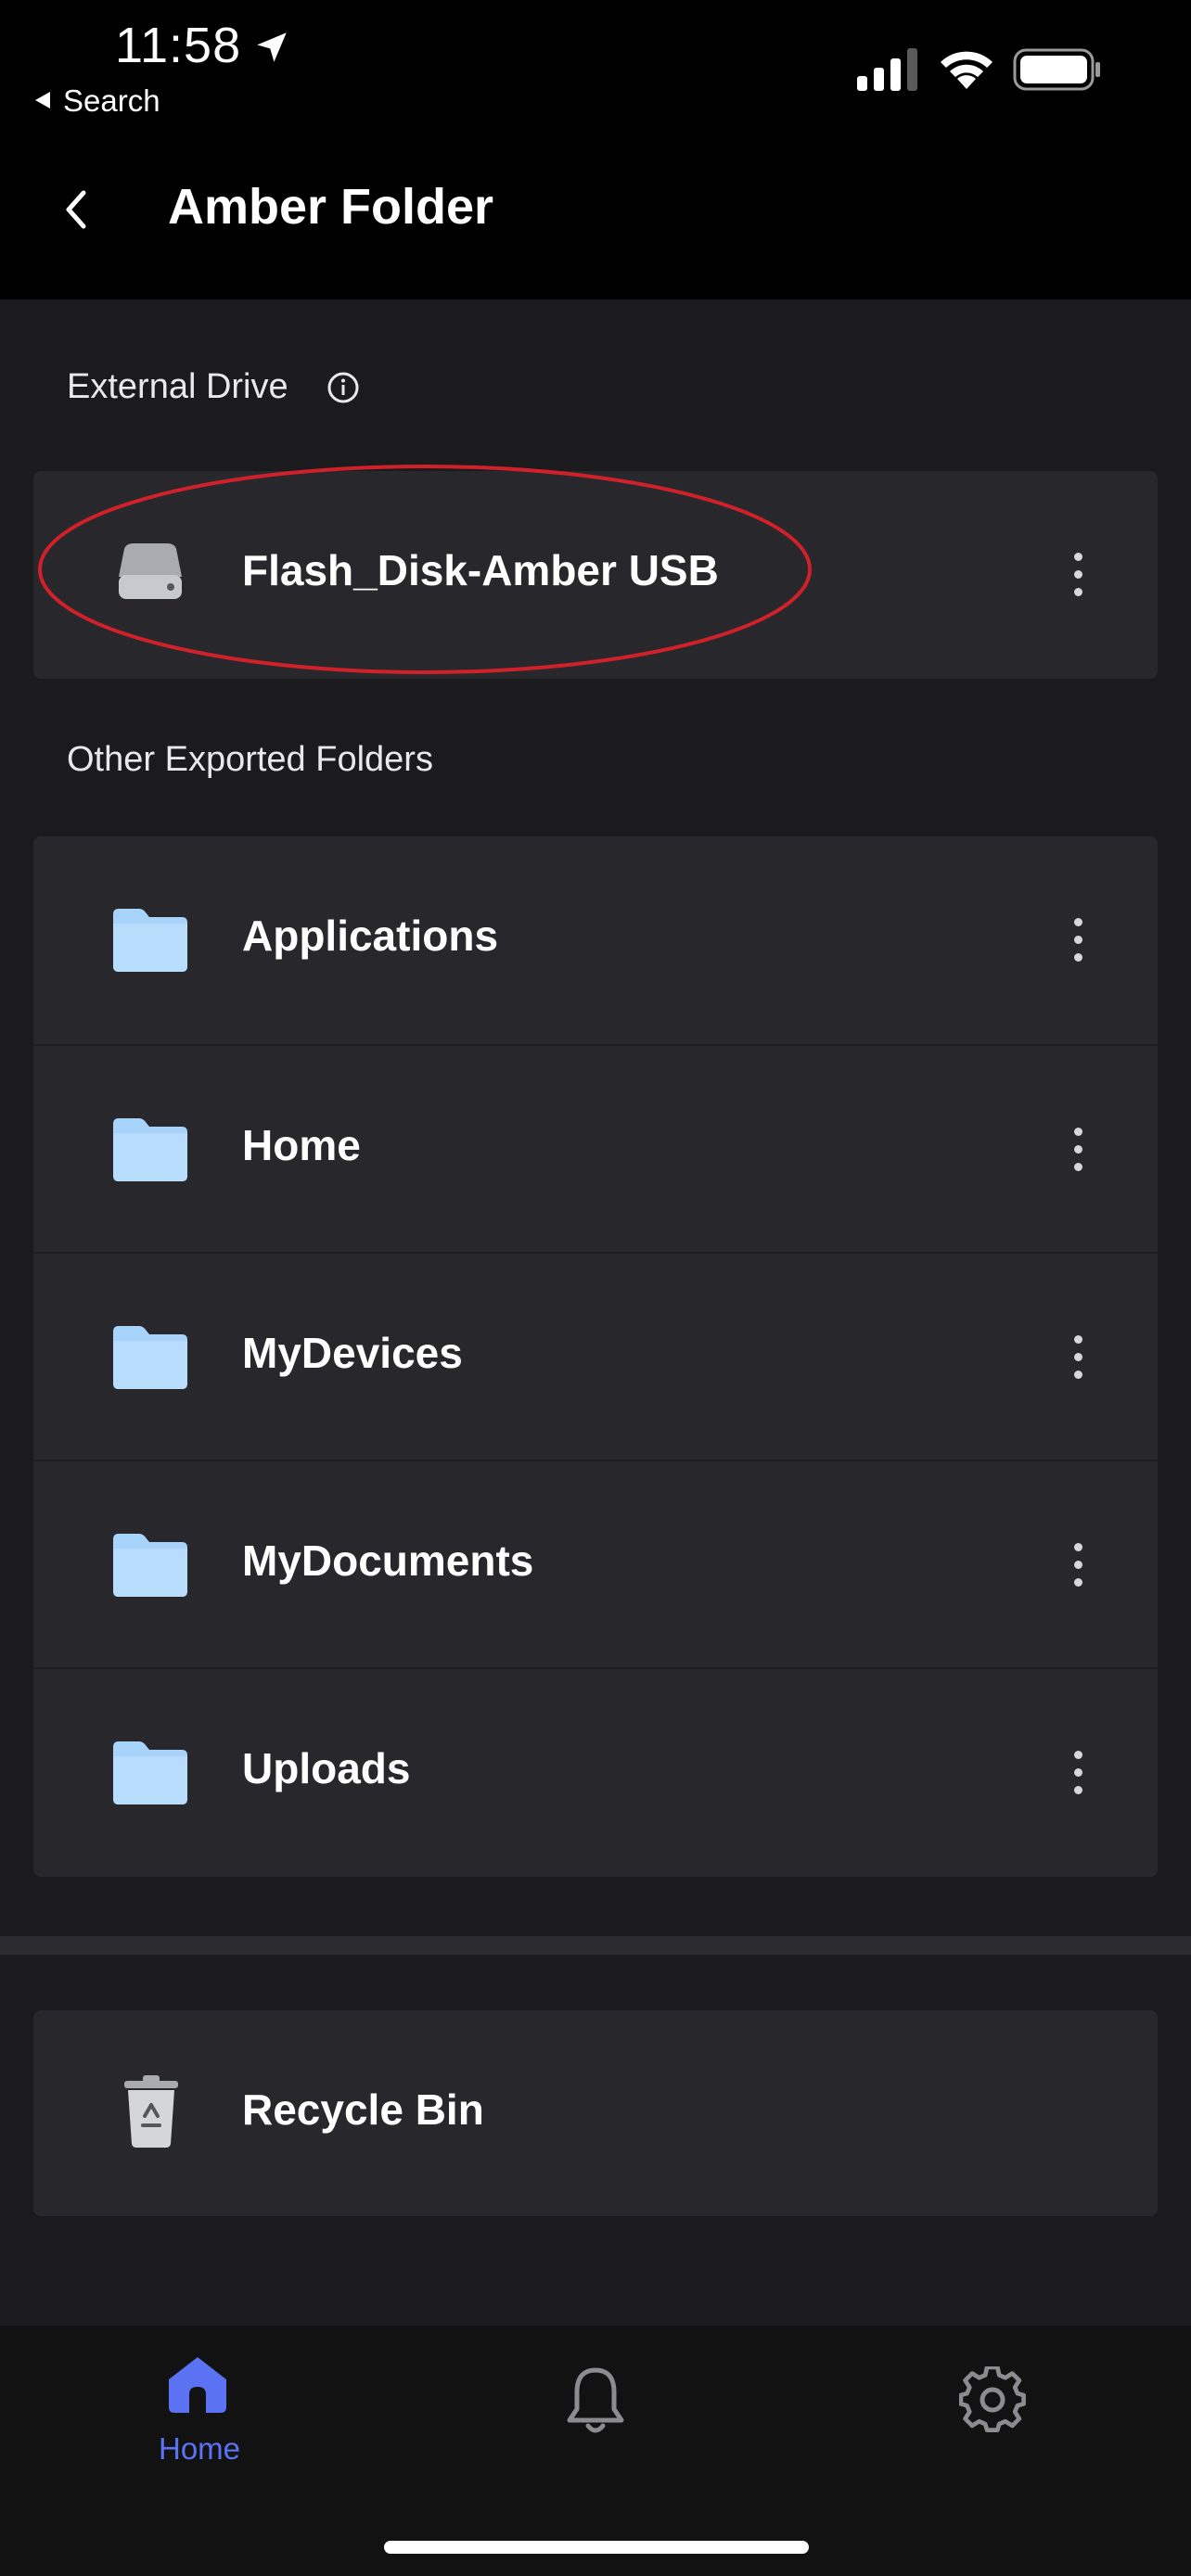  I want to click on drive-row-flash-disk: Flash_Disk-Amber USB, so click(595, 575).